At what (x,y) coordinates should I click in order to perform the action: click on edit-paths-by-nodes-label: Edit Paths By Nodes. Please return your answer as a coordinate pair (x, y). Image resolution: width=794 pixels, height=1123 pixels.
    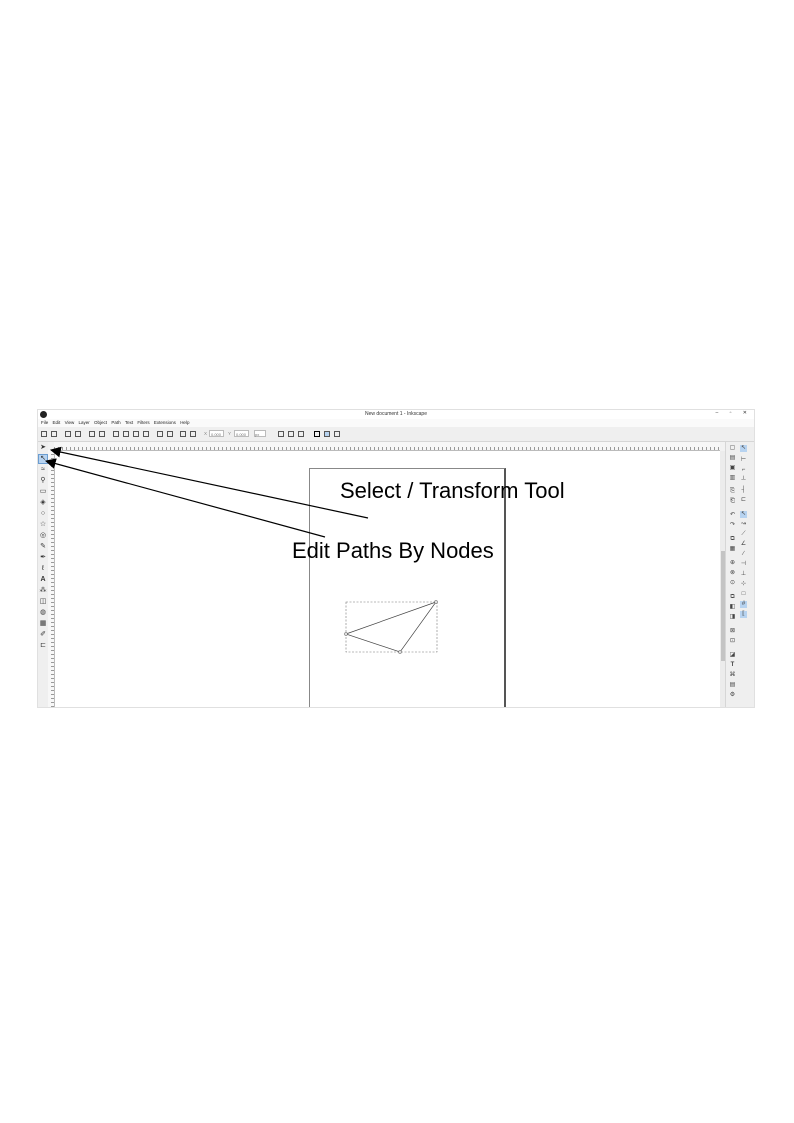
    Looking at the image, I should click on (393, 550).